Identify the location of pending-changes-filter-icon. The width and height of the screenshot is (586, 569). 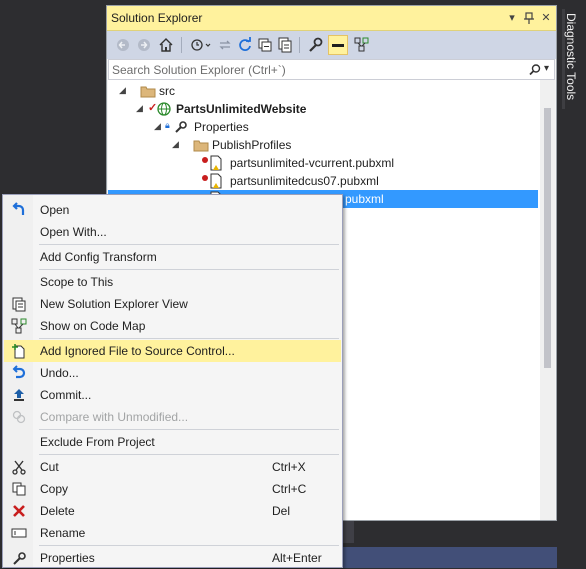
(201, 45).